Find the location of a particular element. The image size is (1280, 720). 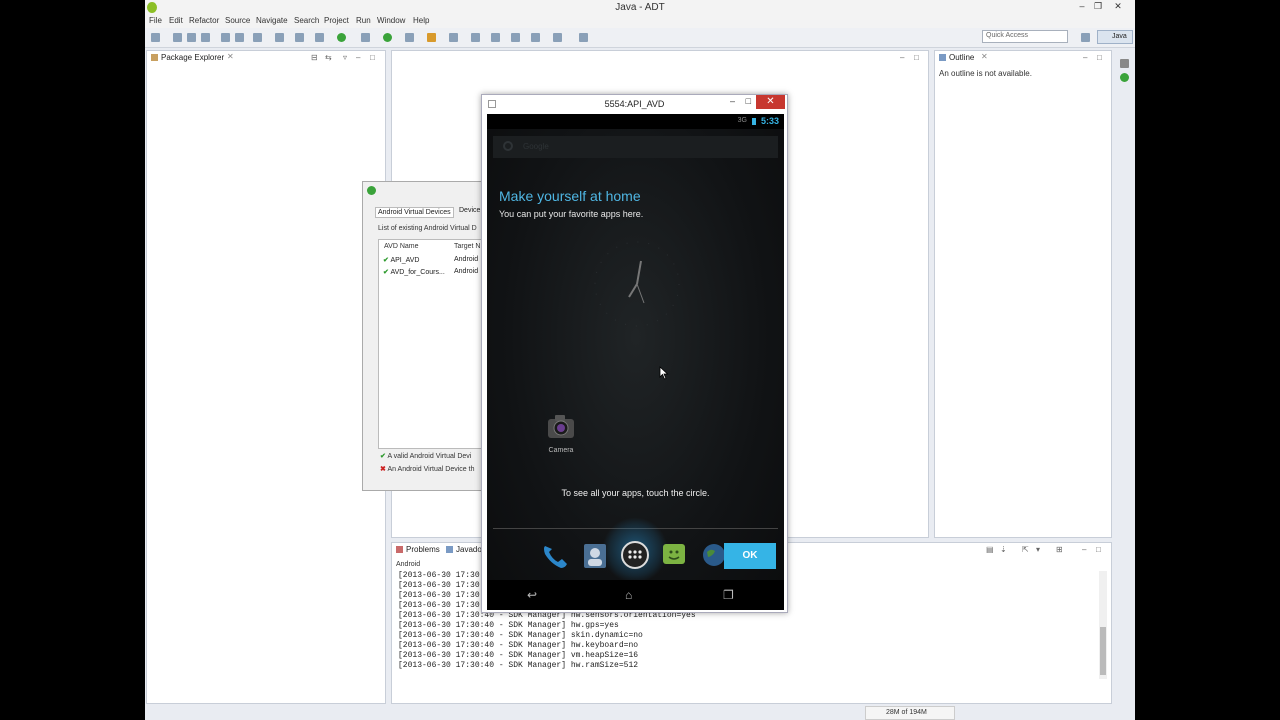

tab-device: Device is located at coordinates (469, 210).